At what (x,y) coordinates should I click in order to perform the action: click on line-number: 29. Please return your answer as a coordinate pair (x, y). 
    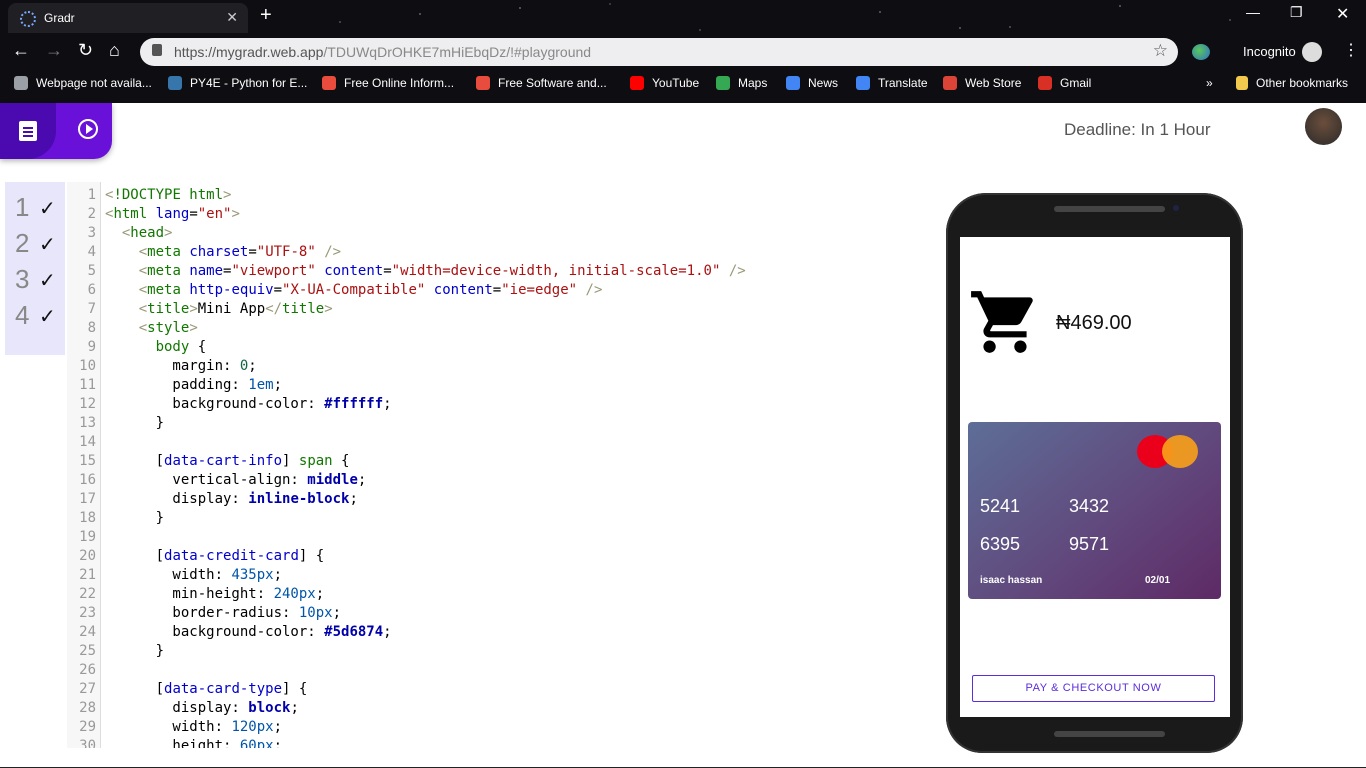
    Looking at the image, I should click on (87, 727).